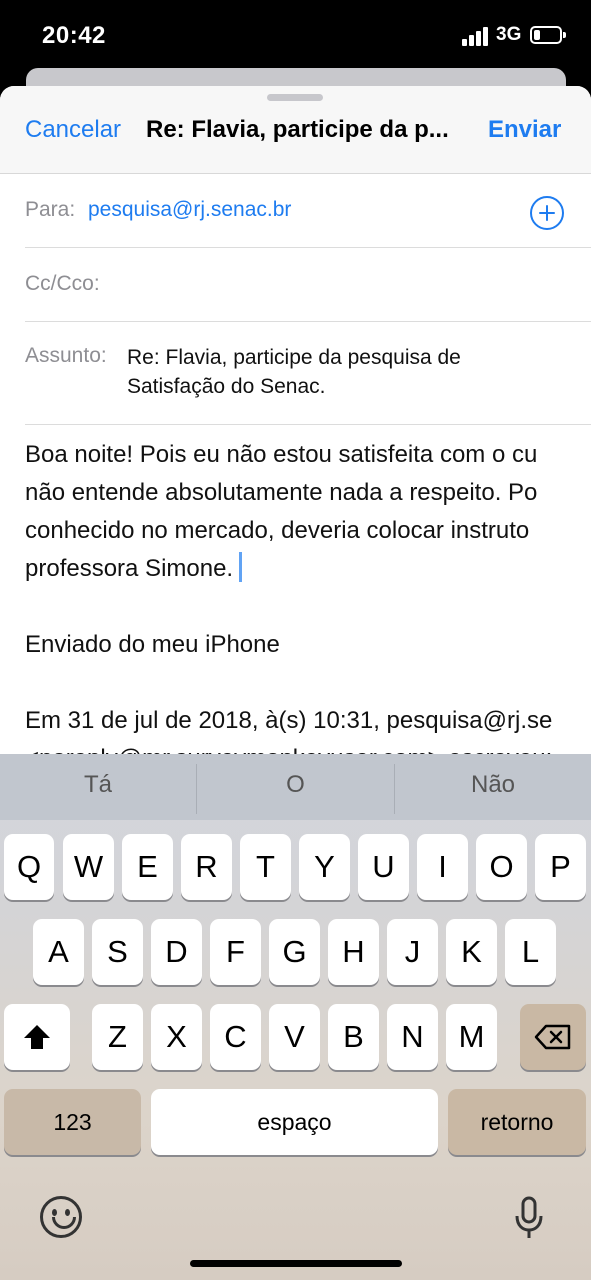 The image size is (591, 1280). I want to click on status-bar: 20:42 3G, so click(295, 36).